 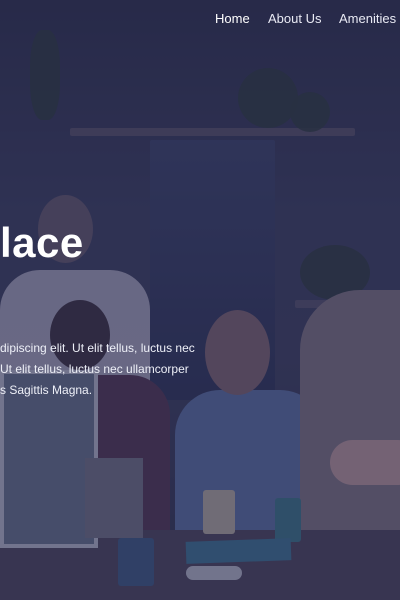 What do you see at coordinates (232, 18) in the screenshot?
I see `nav-home-link: Home` at bounding box center [232, 18].